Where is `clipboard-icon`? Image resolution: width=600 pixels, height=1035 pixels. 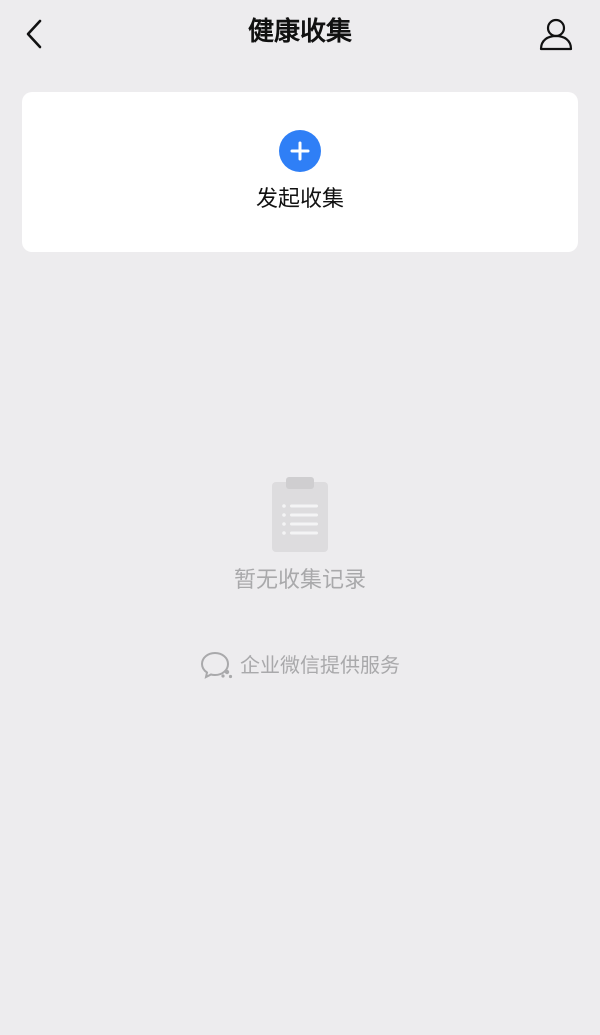
clipboard-icon is located at coordinates (300, 514).